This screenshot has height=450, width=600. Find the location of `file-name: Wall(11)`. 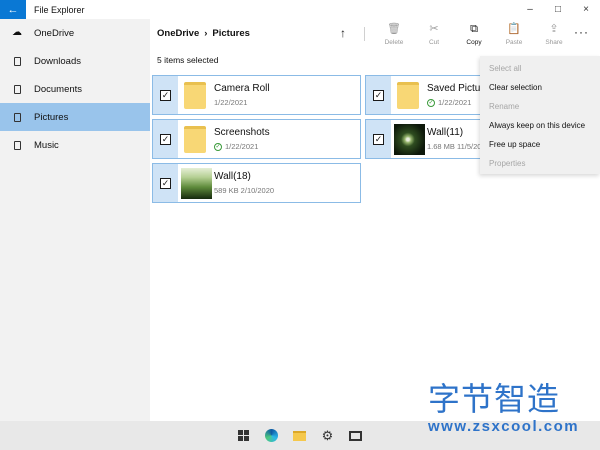

file-name: Wall(11) is located at coordinates (445, 132).